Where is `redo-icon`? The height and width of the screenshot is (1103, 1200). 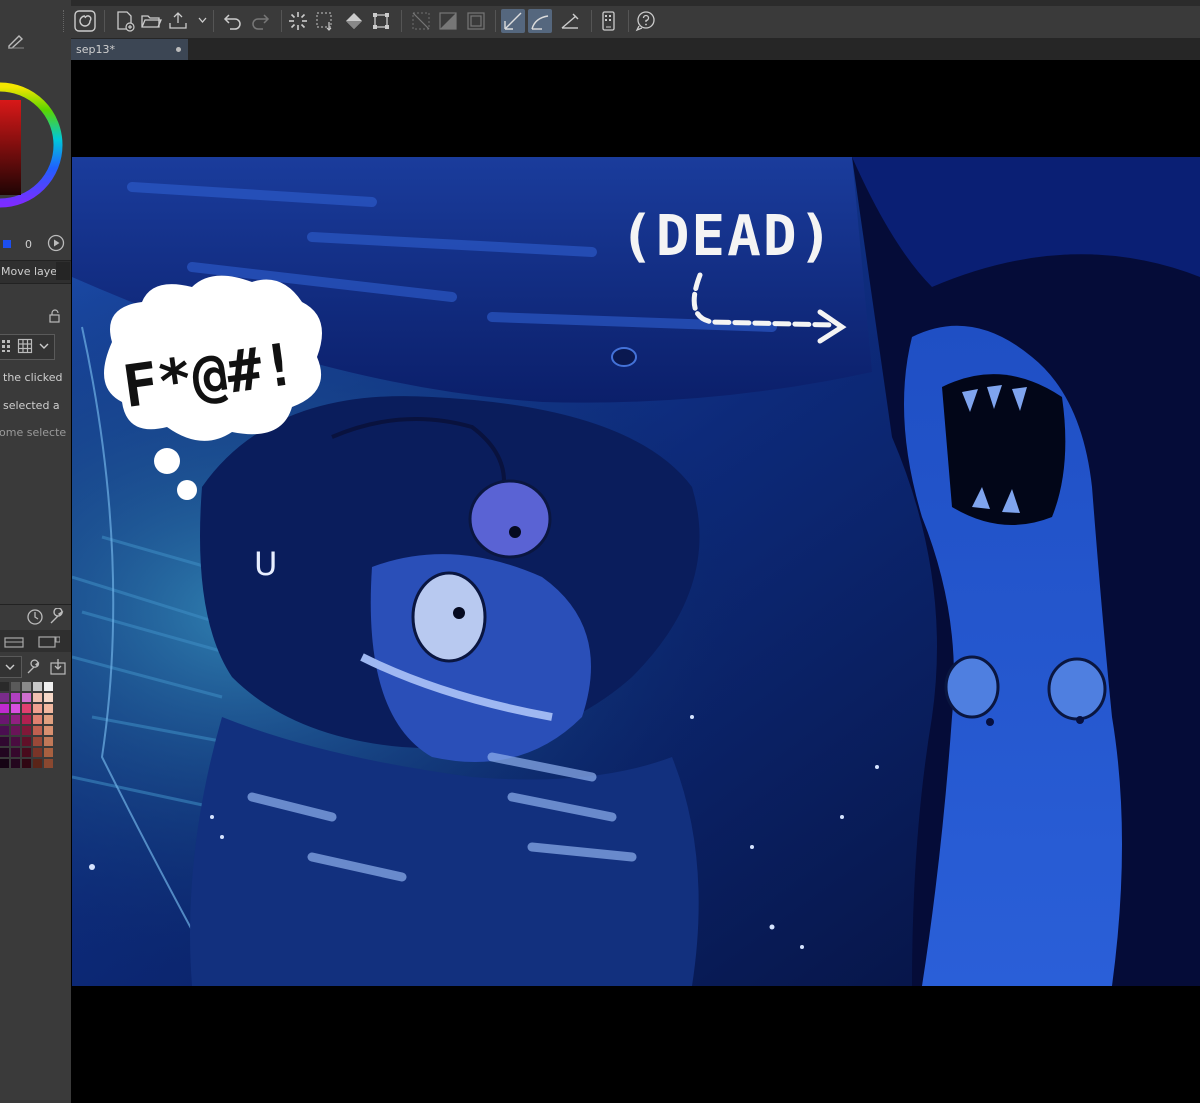
redo-icon is located at coordinates (260, 21).